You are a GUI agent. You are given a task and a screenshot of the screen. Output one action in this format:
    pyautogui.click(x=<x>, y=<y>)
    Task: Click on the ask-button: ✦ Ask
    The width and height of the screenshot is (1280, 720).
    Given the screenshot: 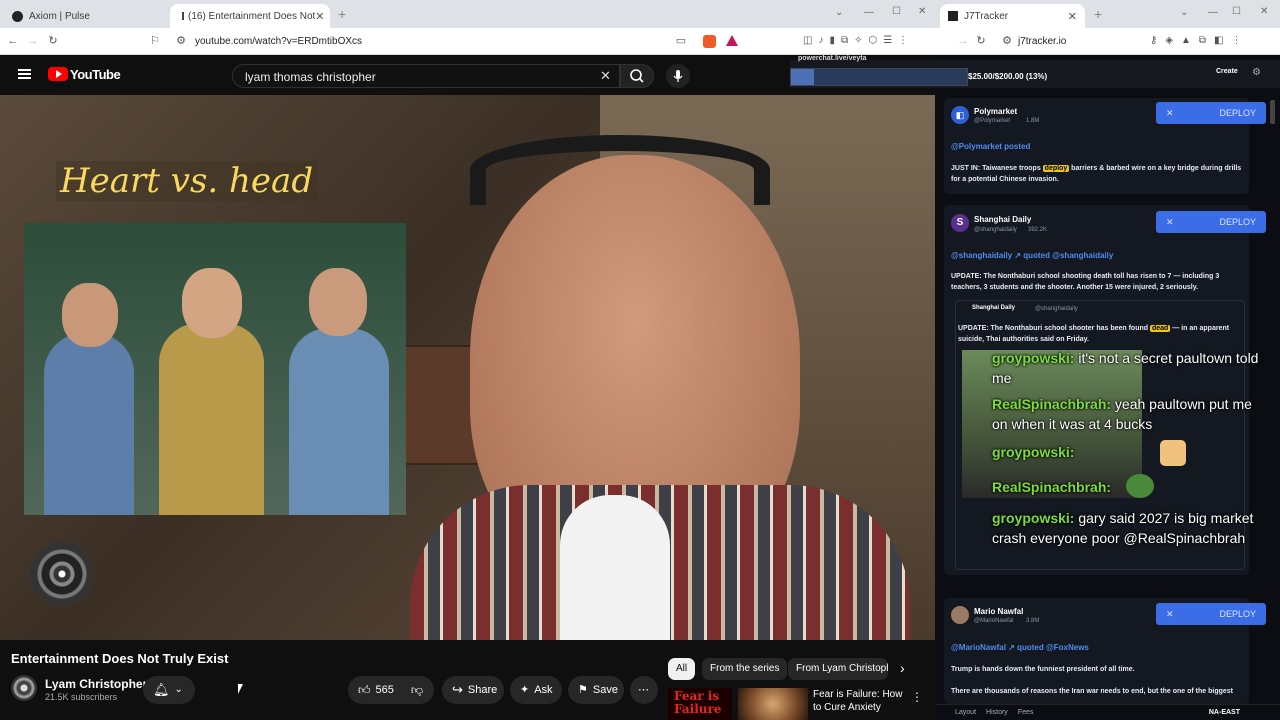 What is the action you would take?
    pyautogui.click(x=536, y=690)
    